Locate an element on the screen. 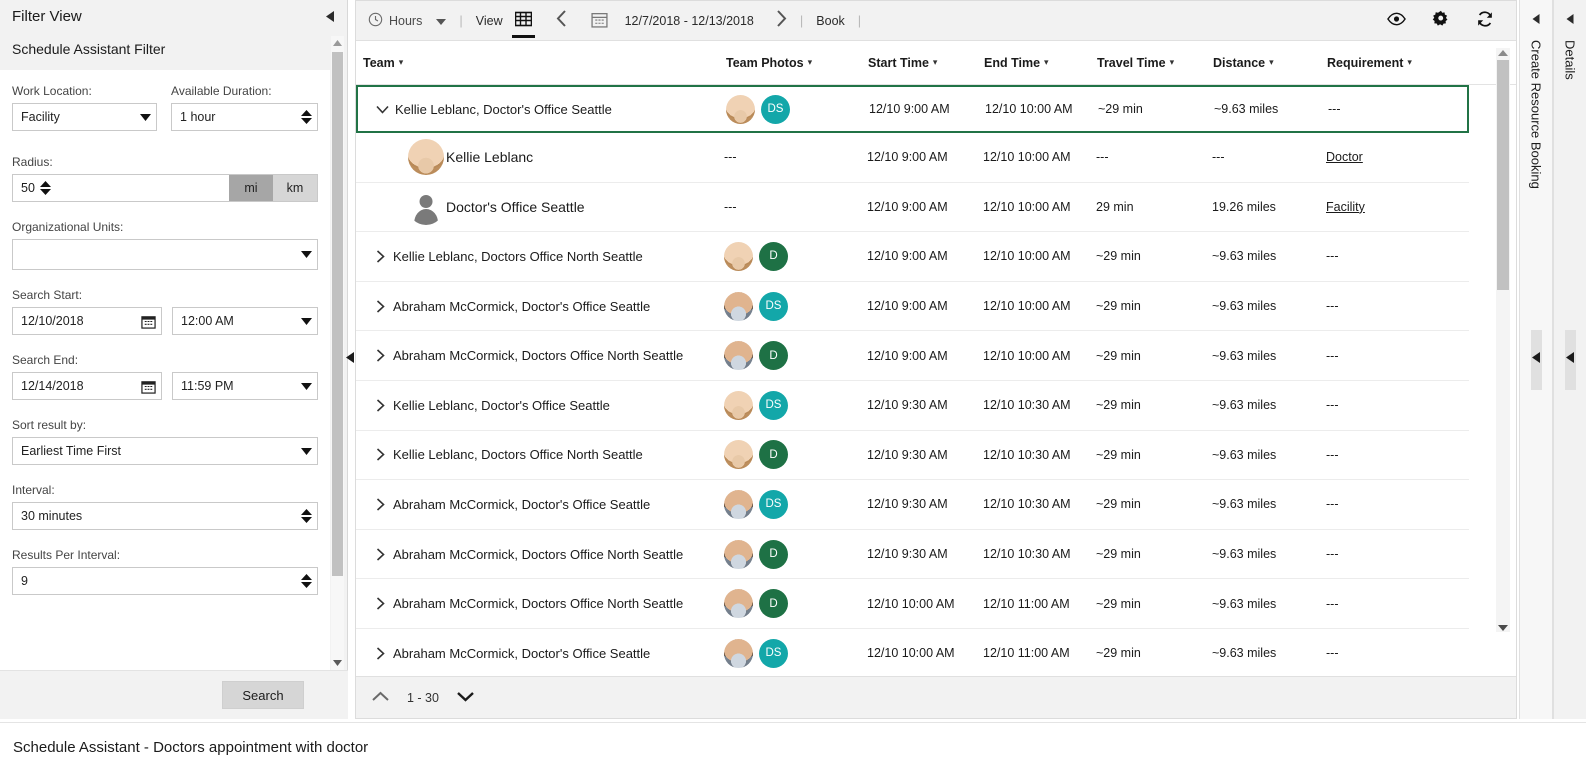 Image resolution: width=1586 pixels, height=771 pixels. interval-stepper: 30 minutes is located at coordinates (165, 516).